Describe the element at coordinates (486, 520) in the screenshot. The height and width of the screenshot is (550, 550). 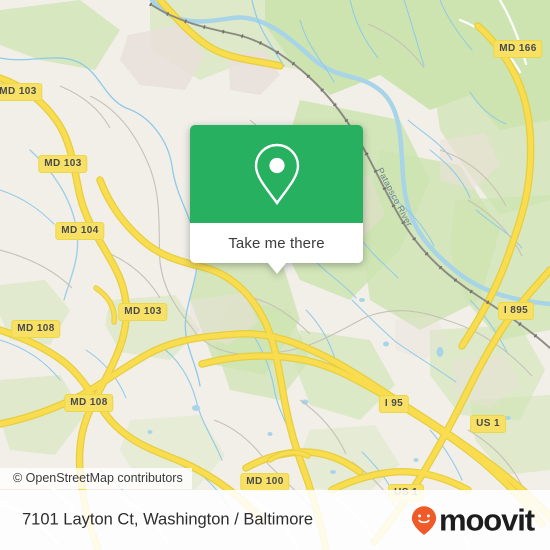
I see `moovit-wordmark: moovit` at that location.